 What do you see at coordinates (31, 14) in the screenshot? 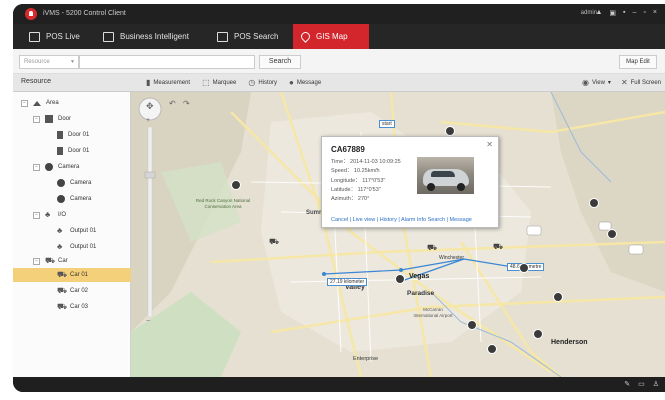
I see `app-logo-icon` at bounding box center [31, 14].